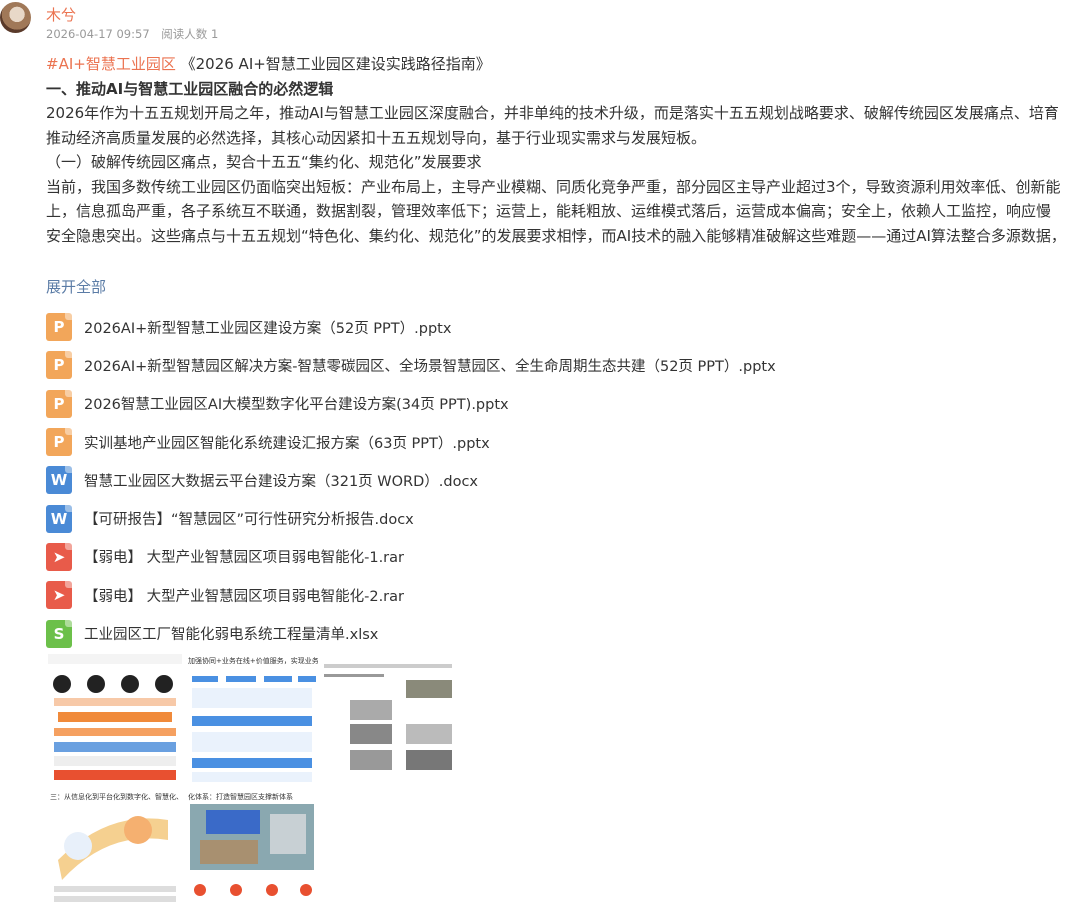  Describe the element at coordinates (190, 88) in the screenshot. I see `section-heading: 一、推动AI与智慧工业园区融合的必然逻辑` at that location.